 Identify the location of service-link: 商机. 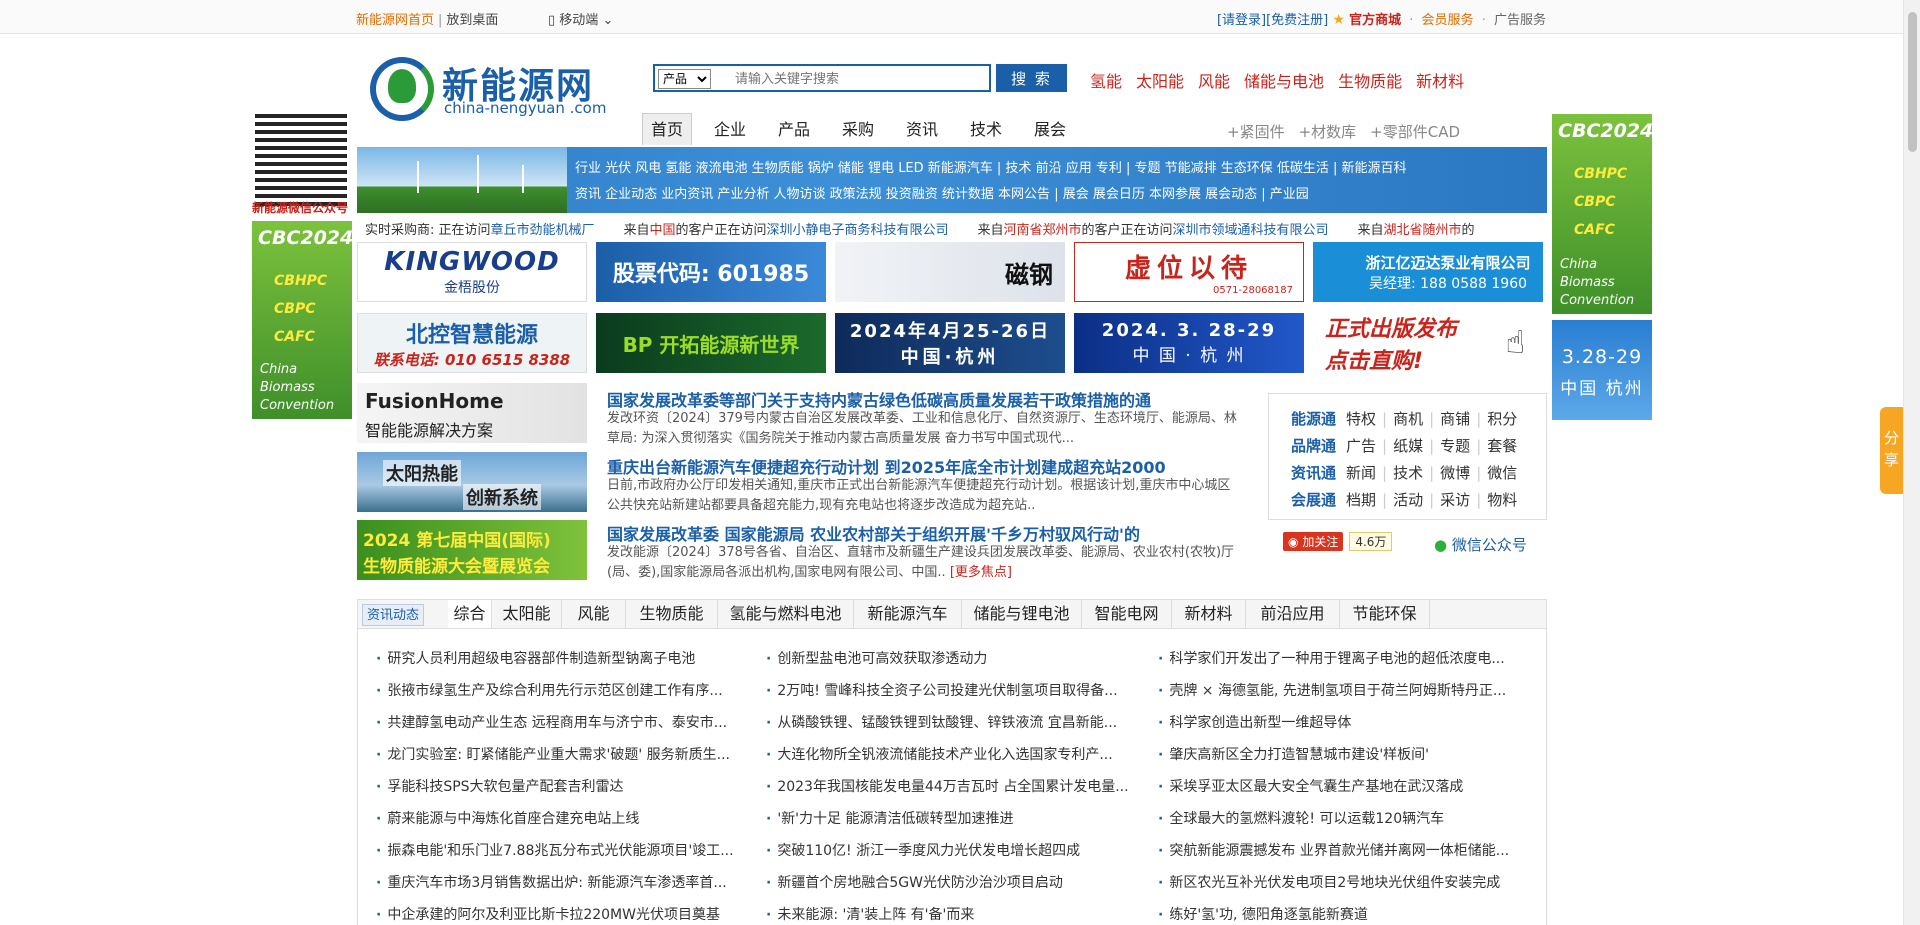
(1408, 419).